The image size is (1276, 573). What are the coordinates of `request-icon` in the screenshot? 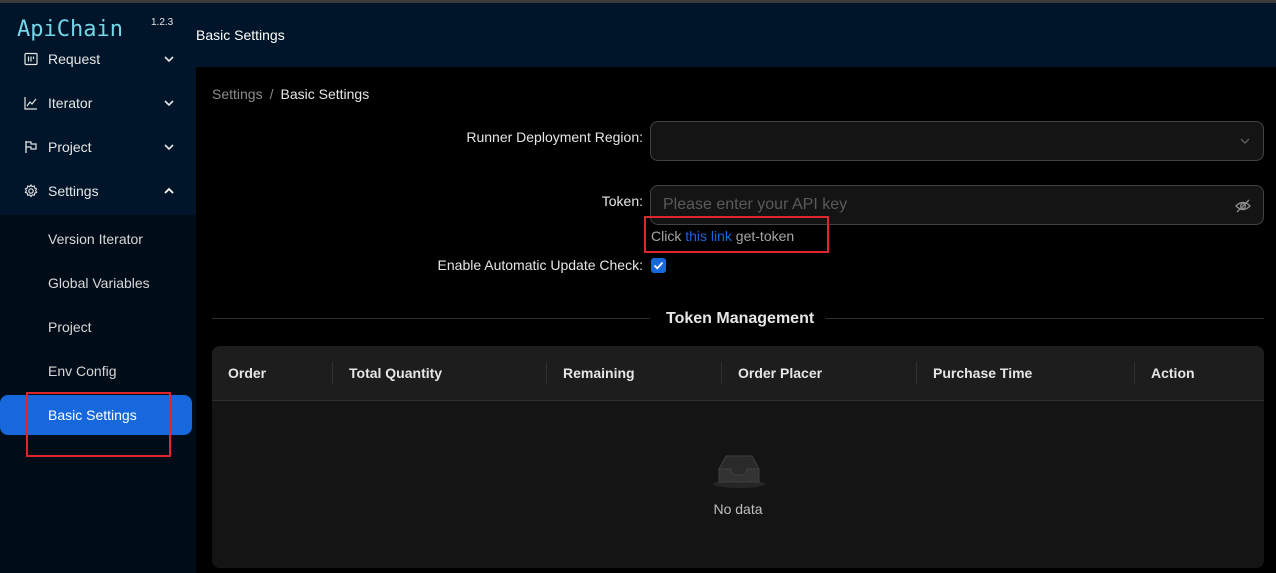 It's located at (31, 59).